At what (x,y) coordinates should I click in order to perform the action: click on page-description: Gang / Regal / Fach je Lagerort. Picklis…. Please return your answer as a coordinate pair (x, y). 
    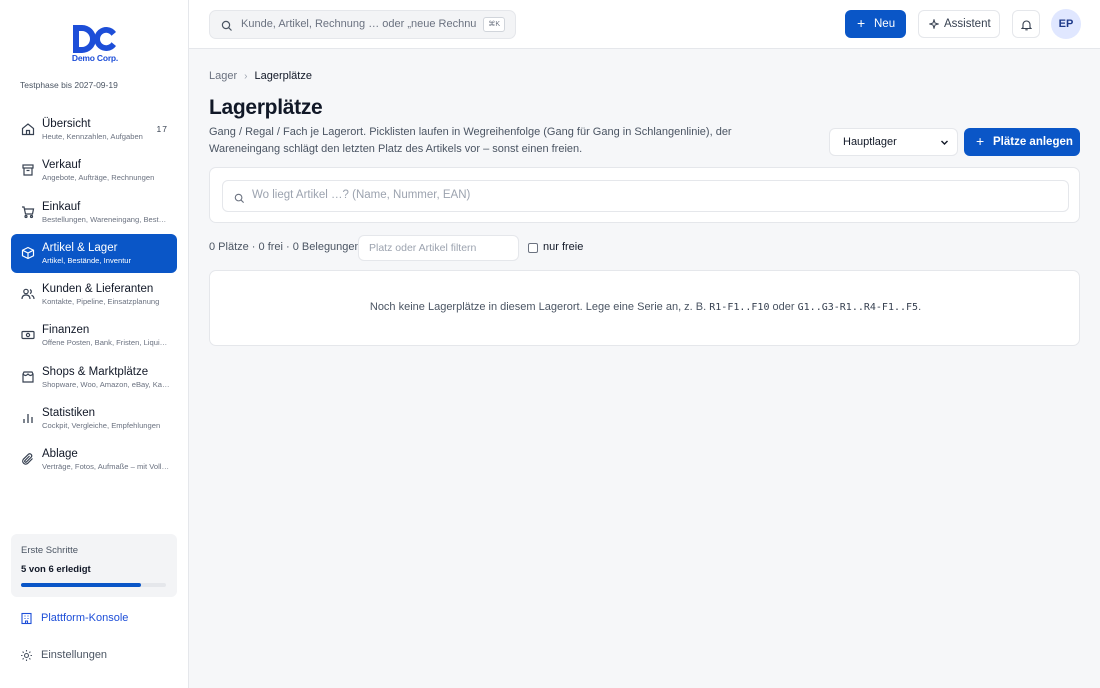
    Looking at the image, I should click on (470, 140).